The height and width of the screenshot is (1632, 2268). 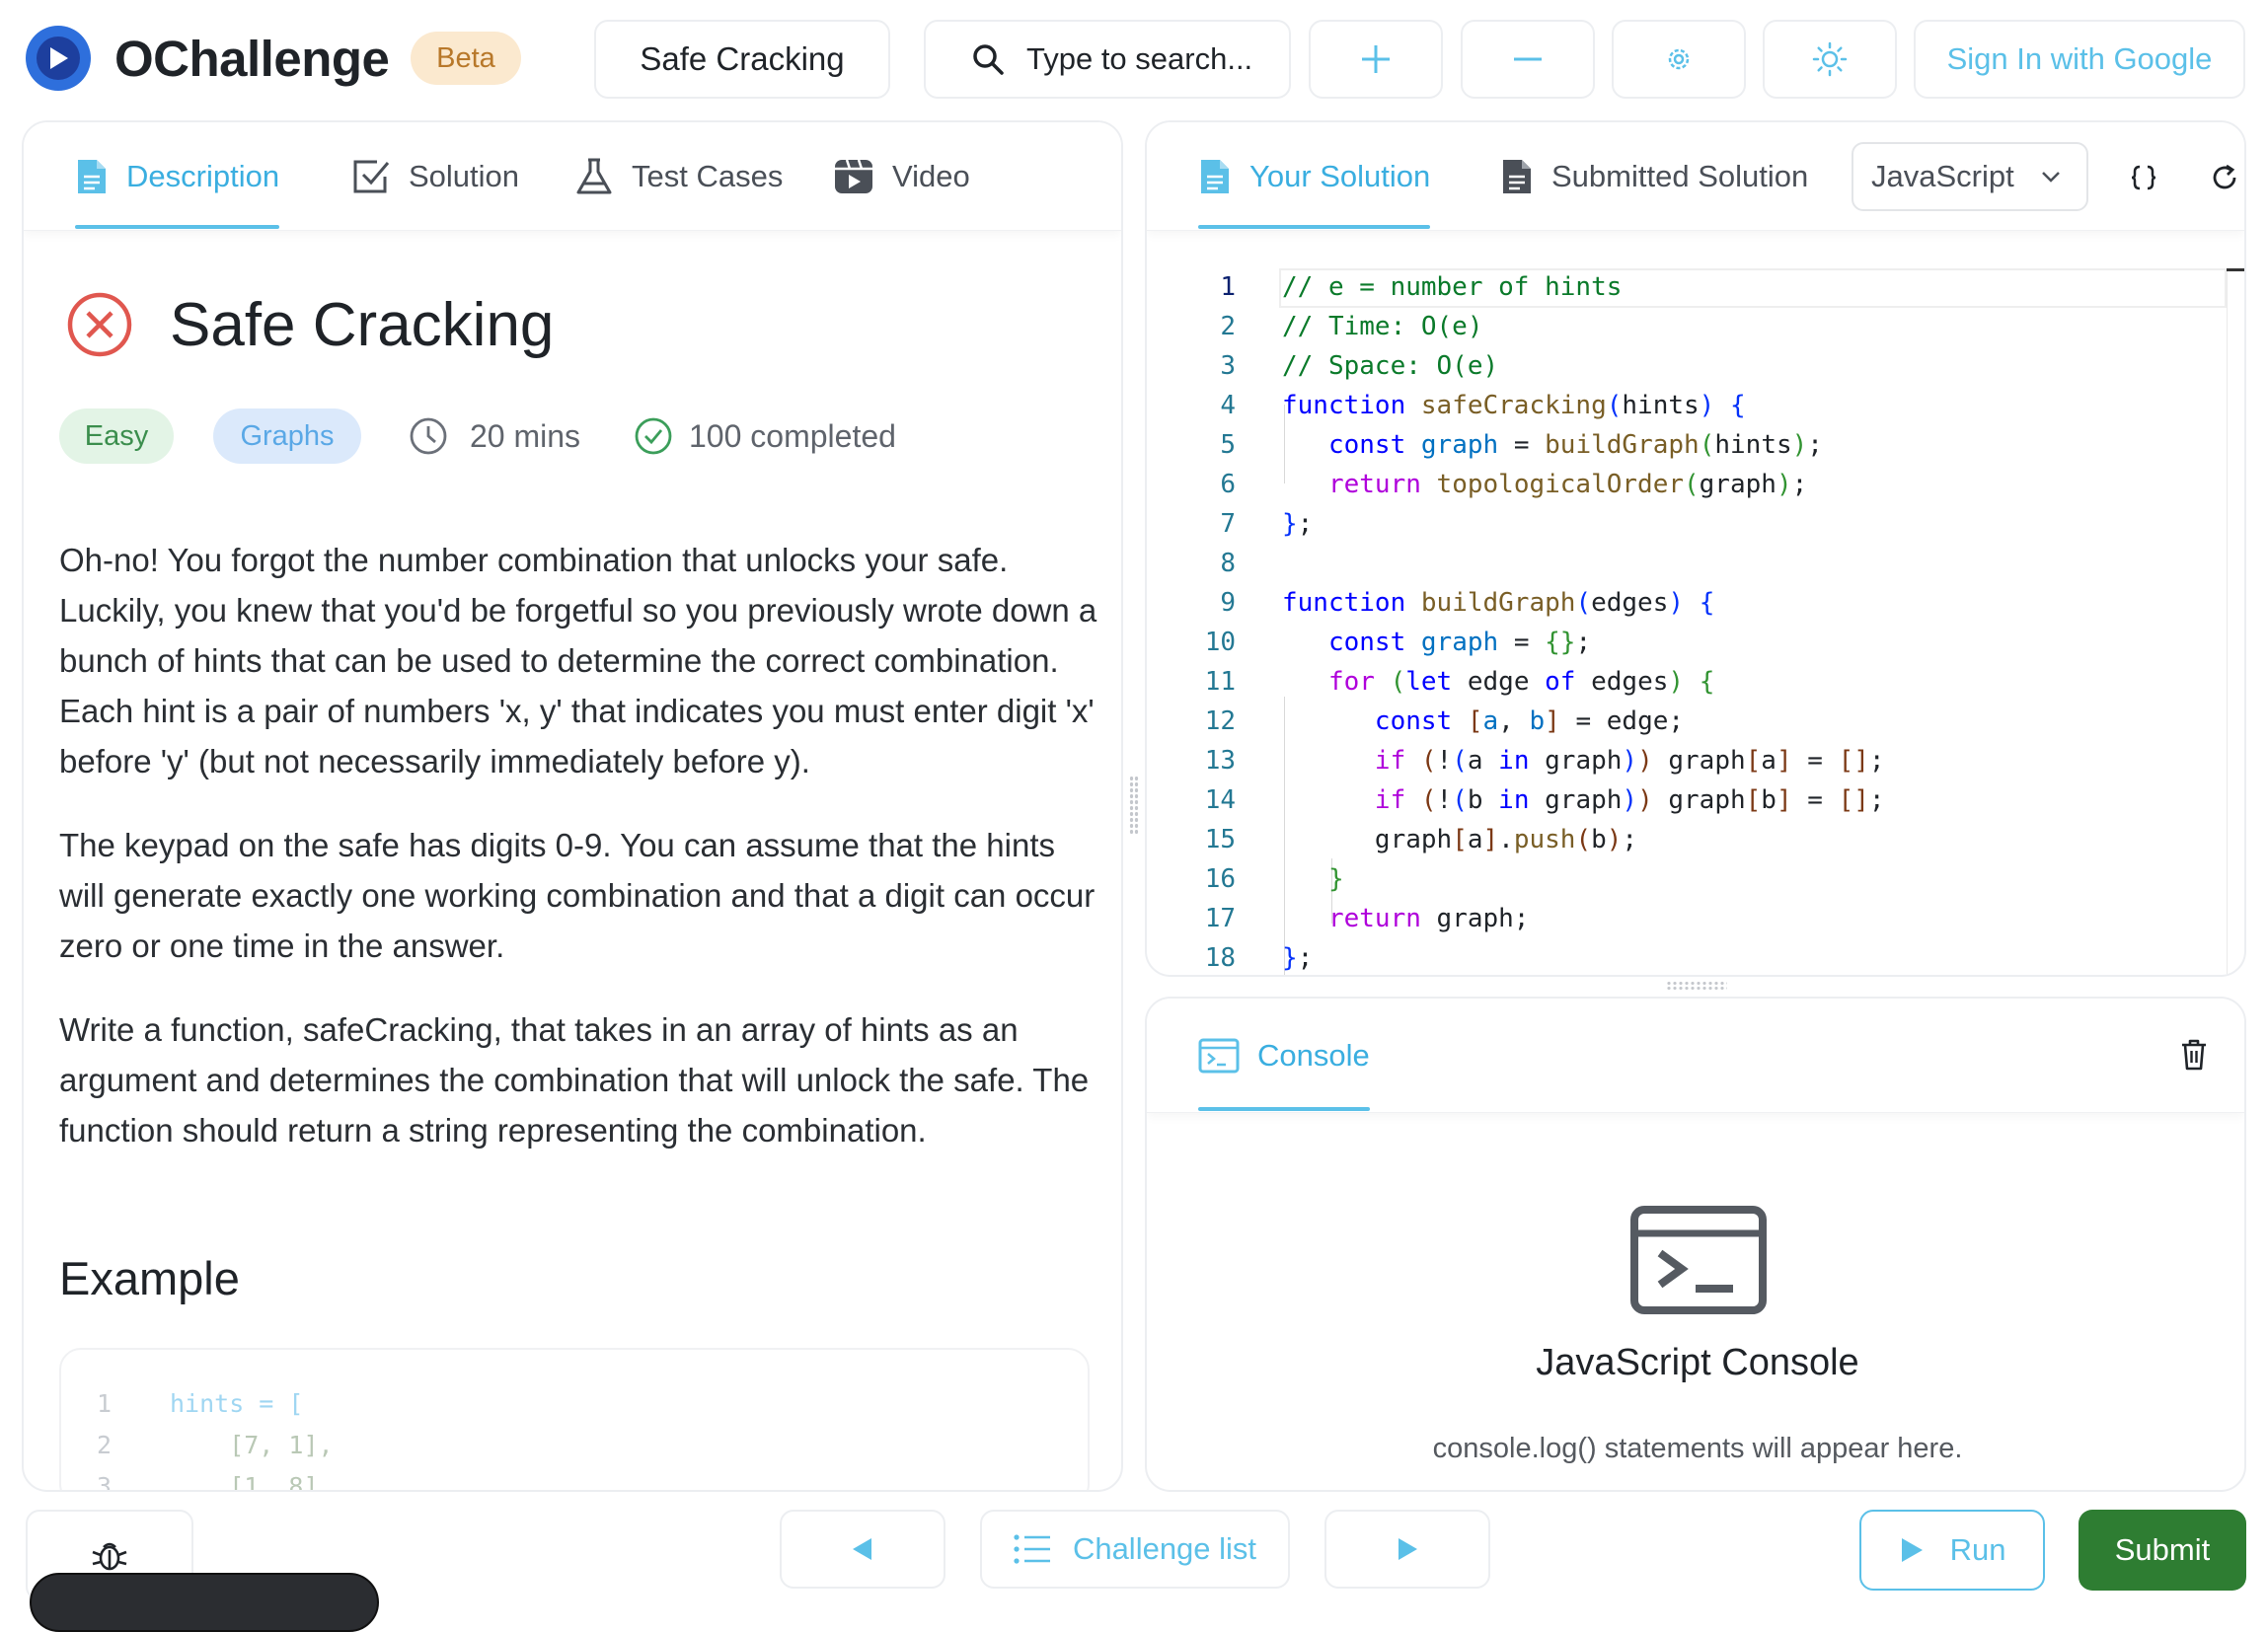 What do you see at coordinates (466, 58) in the screenshot?
I see `beta-badge: Beta` at bounding box center [466, 58].